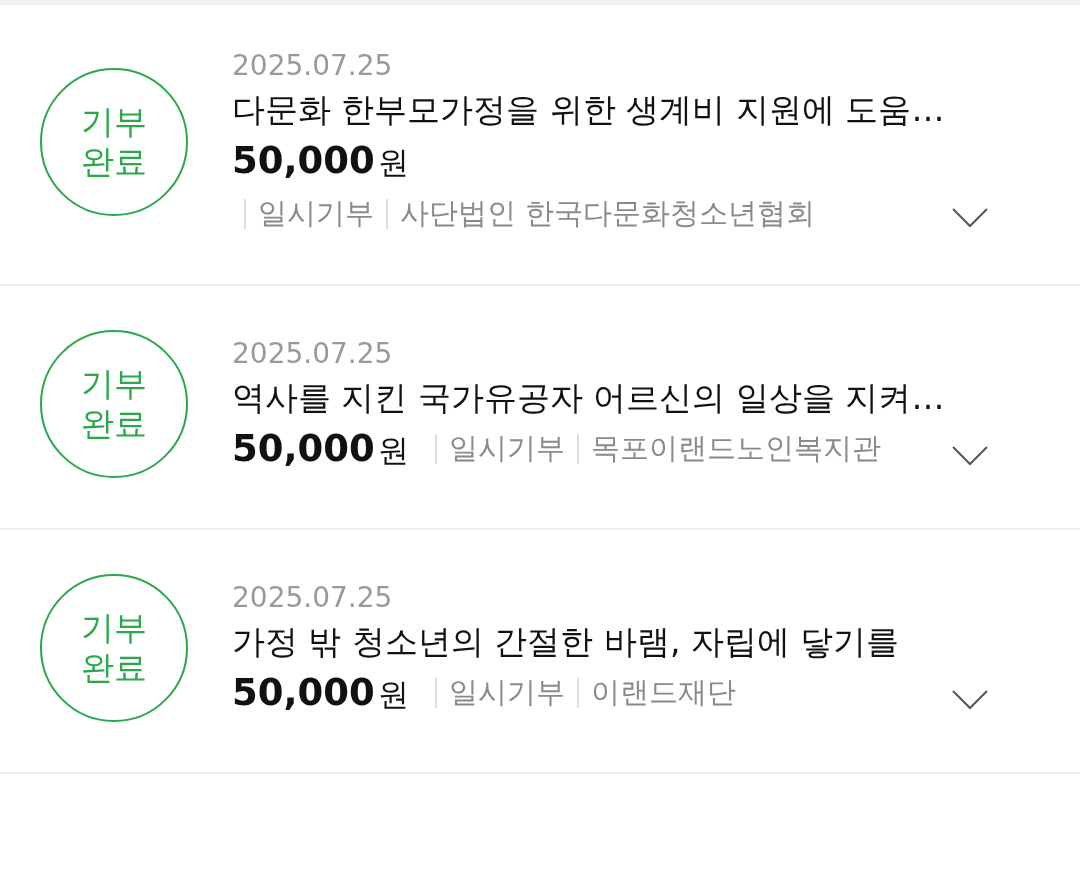  Describe the element at coordinates (636, 642) in the screenshot. I see `campaign-title: 가정 밖 청소년의 간절한 바램, 자립에 닿기를` at that location.